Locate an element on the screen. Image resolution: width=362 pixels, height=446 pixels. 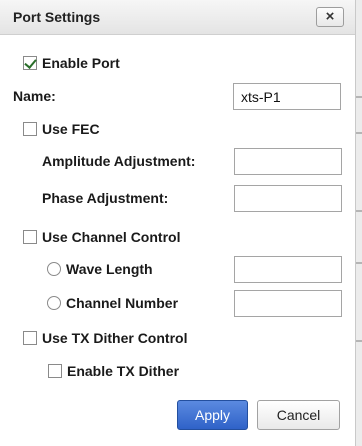
channel-number-row: Channel Number is located at coordinates (112, 303).